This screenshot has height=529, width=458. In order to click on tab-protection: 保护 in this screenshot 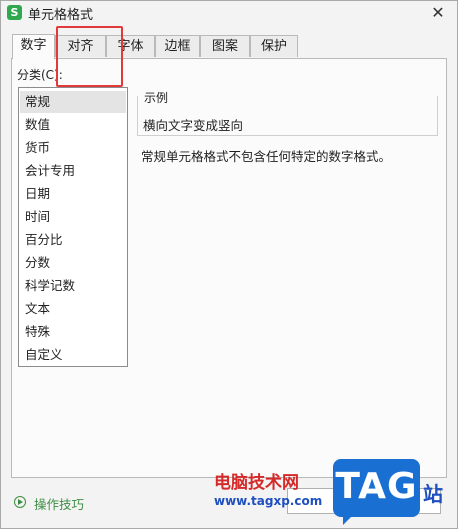, I will do `click(274, 46)`.